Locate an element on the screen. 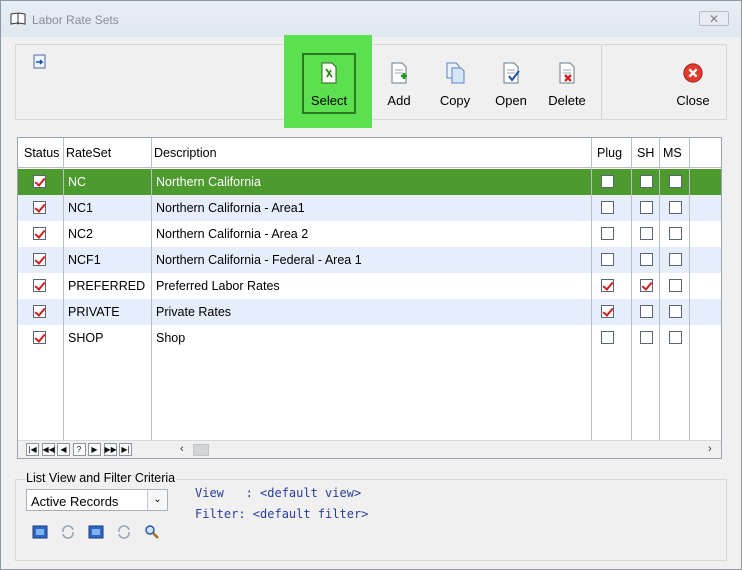 Image resolution: width=742 pixels, height=570 pixels. refresh-filter-icon is located at coordinates (124, 532).